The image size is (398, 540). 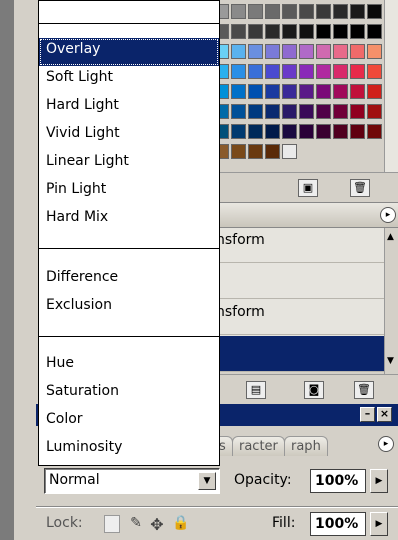 I want to click on history-row, so click(x=298, y=281).